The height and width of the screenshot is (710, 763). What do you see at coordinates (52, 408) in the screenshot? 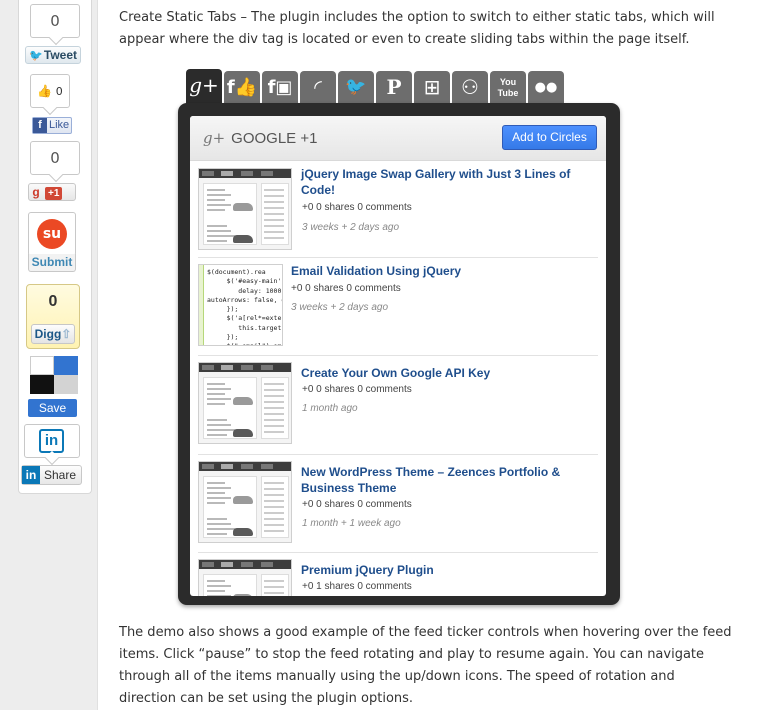
I see `delicious-save-button: Save` at bounding box center [52, 408].